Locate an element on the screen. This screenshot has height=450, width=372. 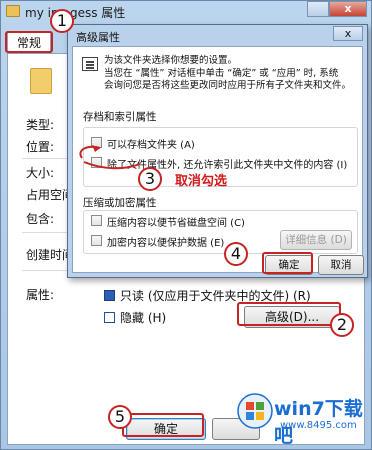
annotation-marker-3: 3 is located at coordinates (150, 179).